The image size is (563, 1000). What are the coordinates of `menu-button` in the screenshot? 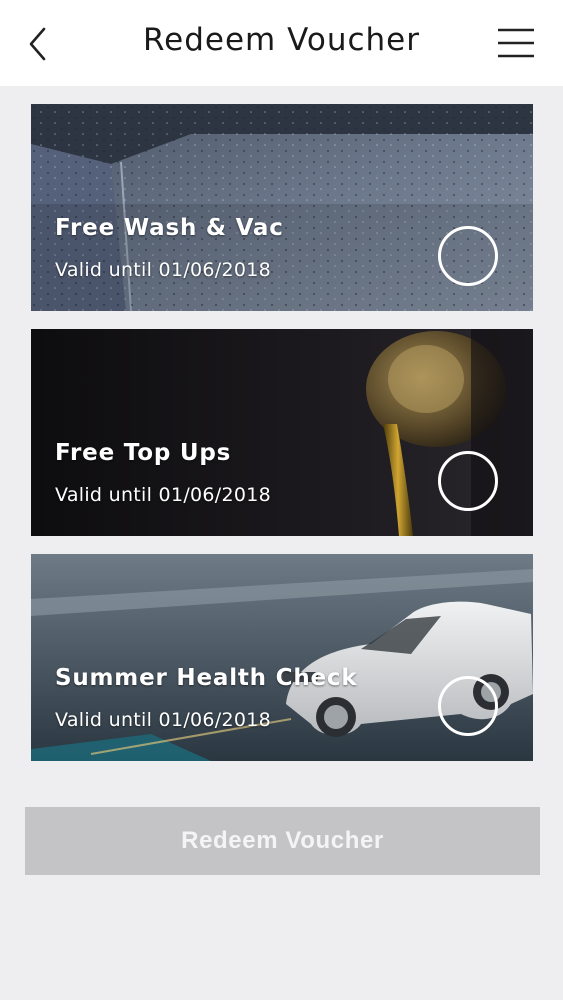 It's located at (516, 43).